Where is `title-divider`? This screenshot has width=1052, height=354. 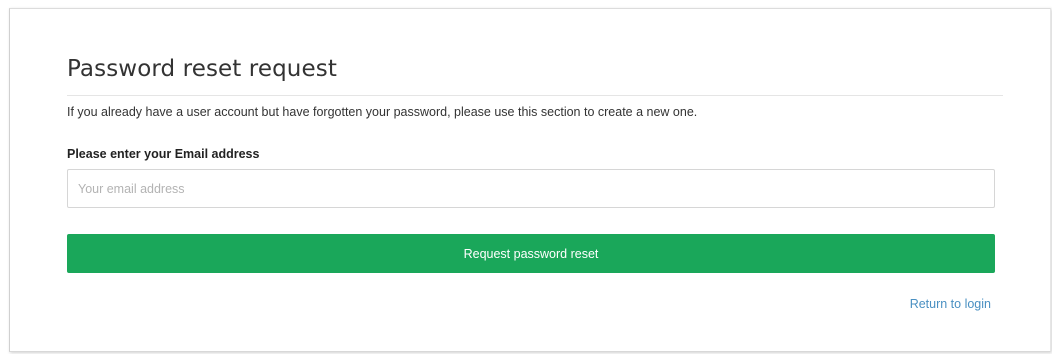 title-divider is located at coordinates (535, 95).